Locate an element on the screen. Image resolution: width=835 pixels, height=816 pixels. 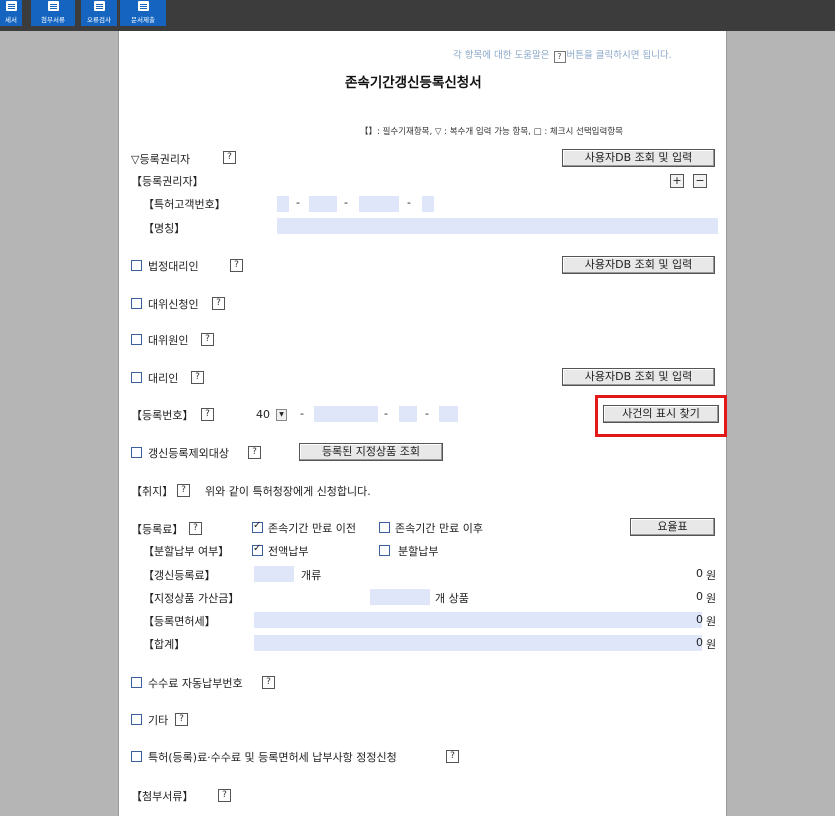
renewal-exclusion-label: 갱신등록제외대상 is located at coordinates (188, 453).